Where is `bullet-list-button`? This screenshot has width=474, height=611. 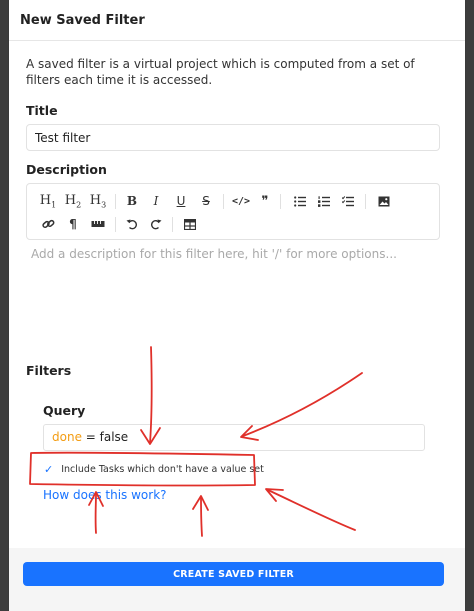 bullet-list-button is located at coordinates (300, 201).